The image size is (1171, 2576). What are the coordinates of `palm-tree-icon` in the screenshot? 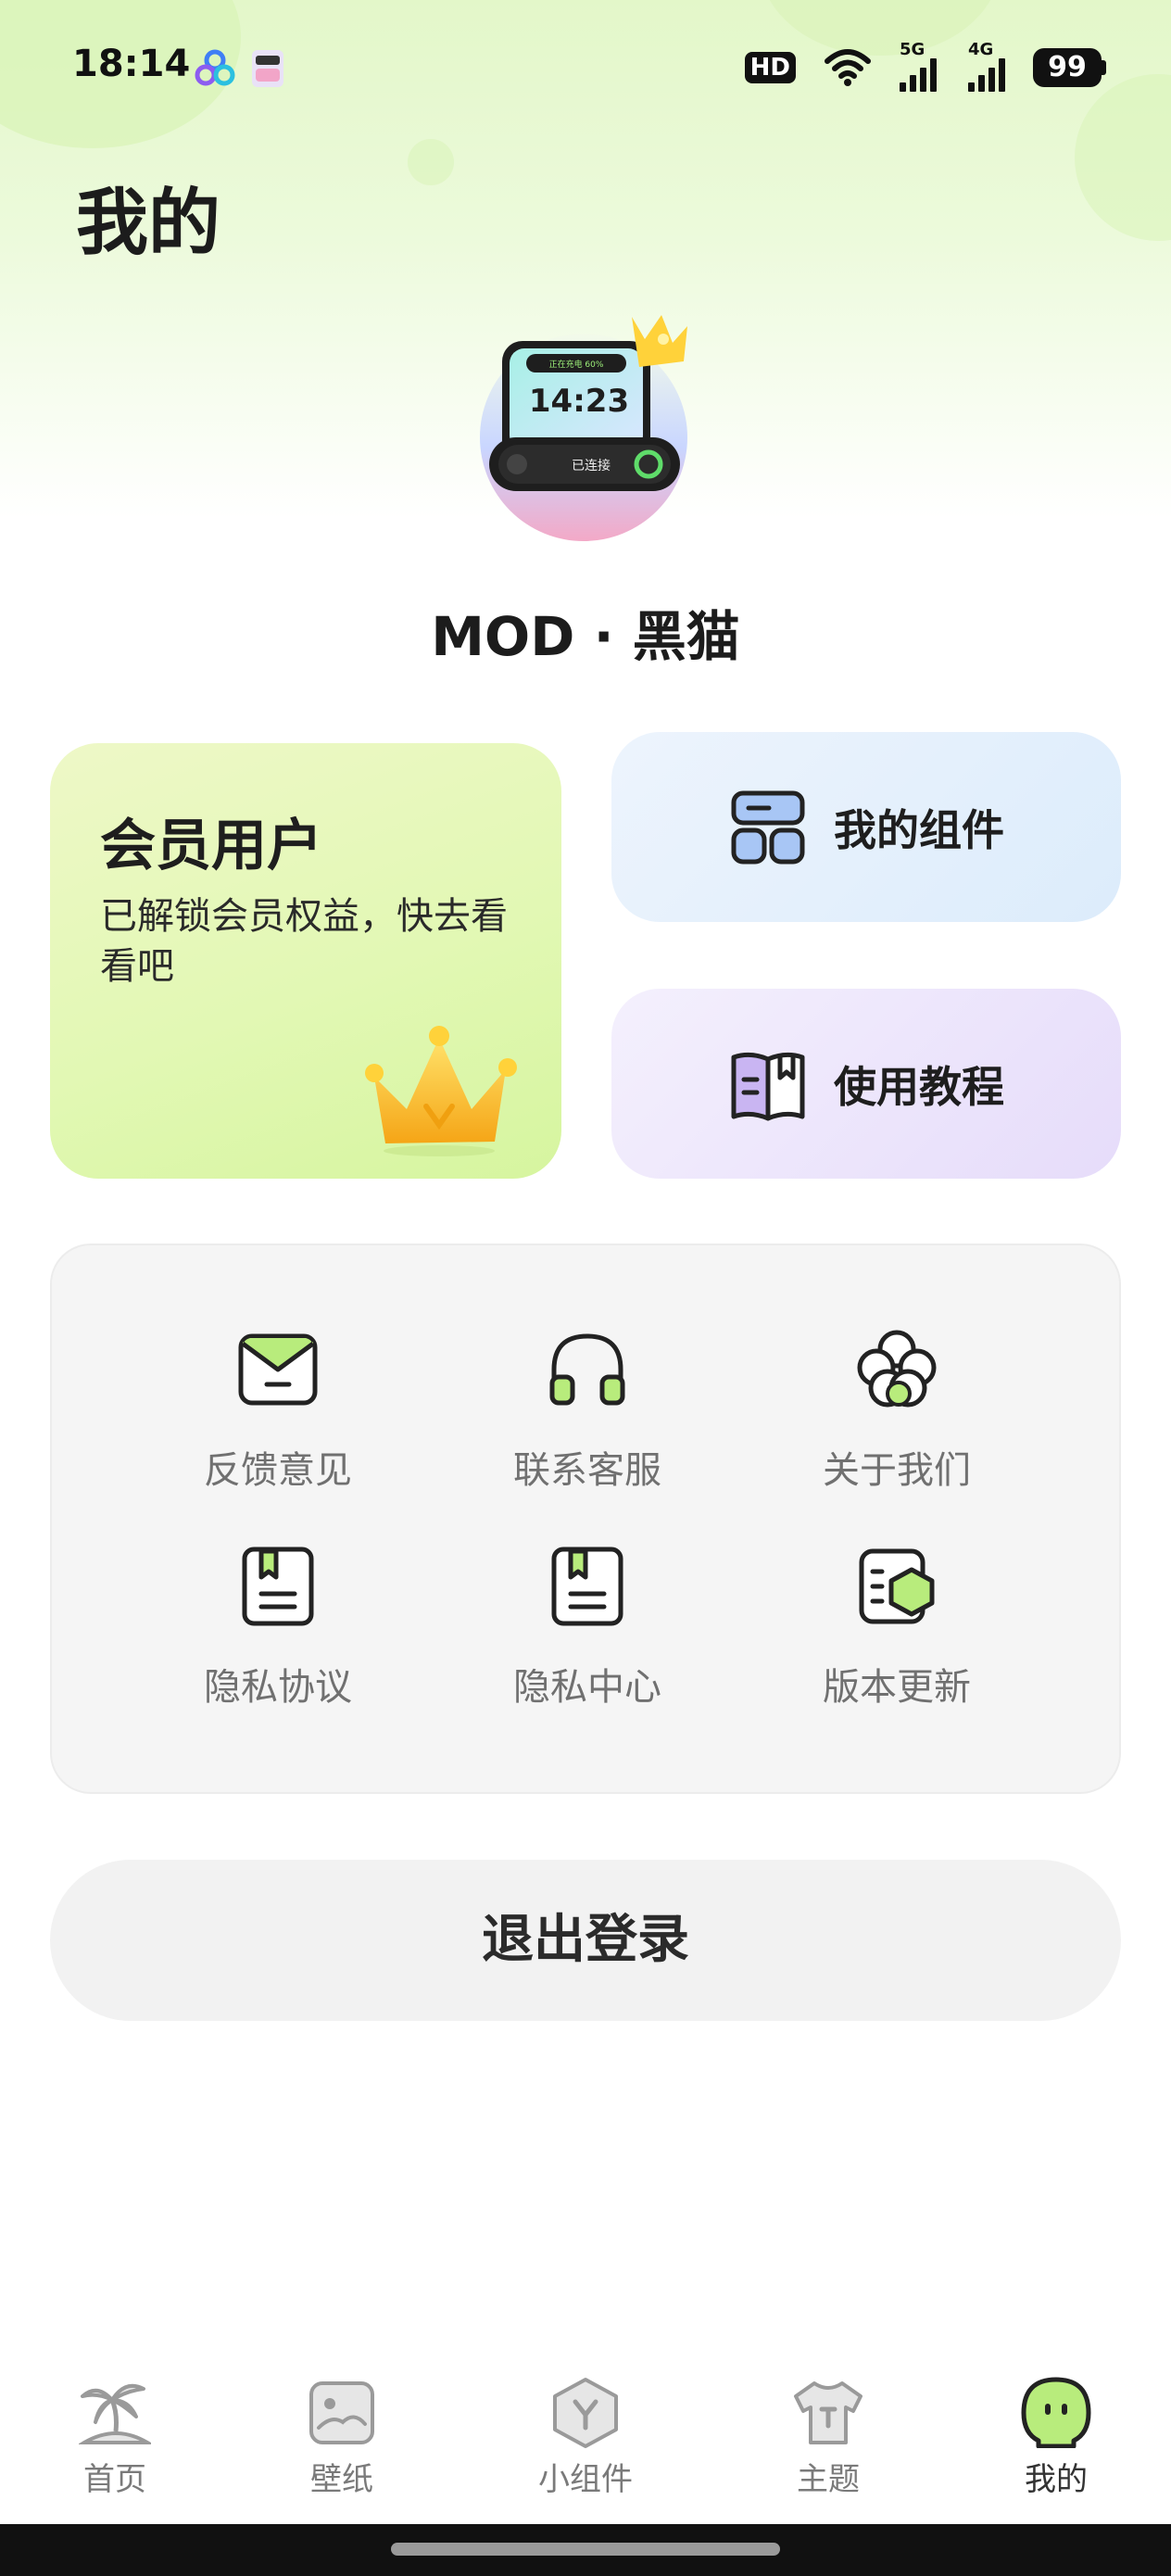 It's located at (115, 2414).